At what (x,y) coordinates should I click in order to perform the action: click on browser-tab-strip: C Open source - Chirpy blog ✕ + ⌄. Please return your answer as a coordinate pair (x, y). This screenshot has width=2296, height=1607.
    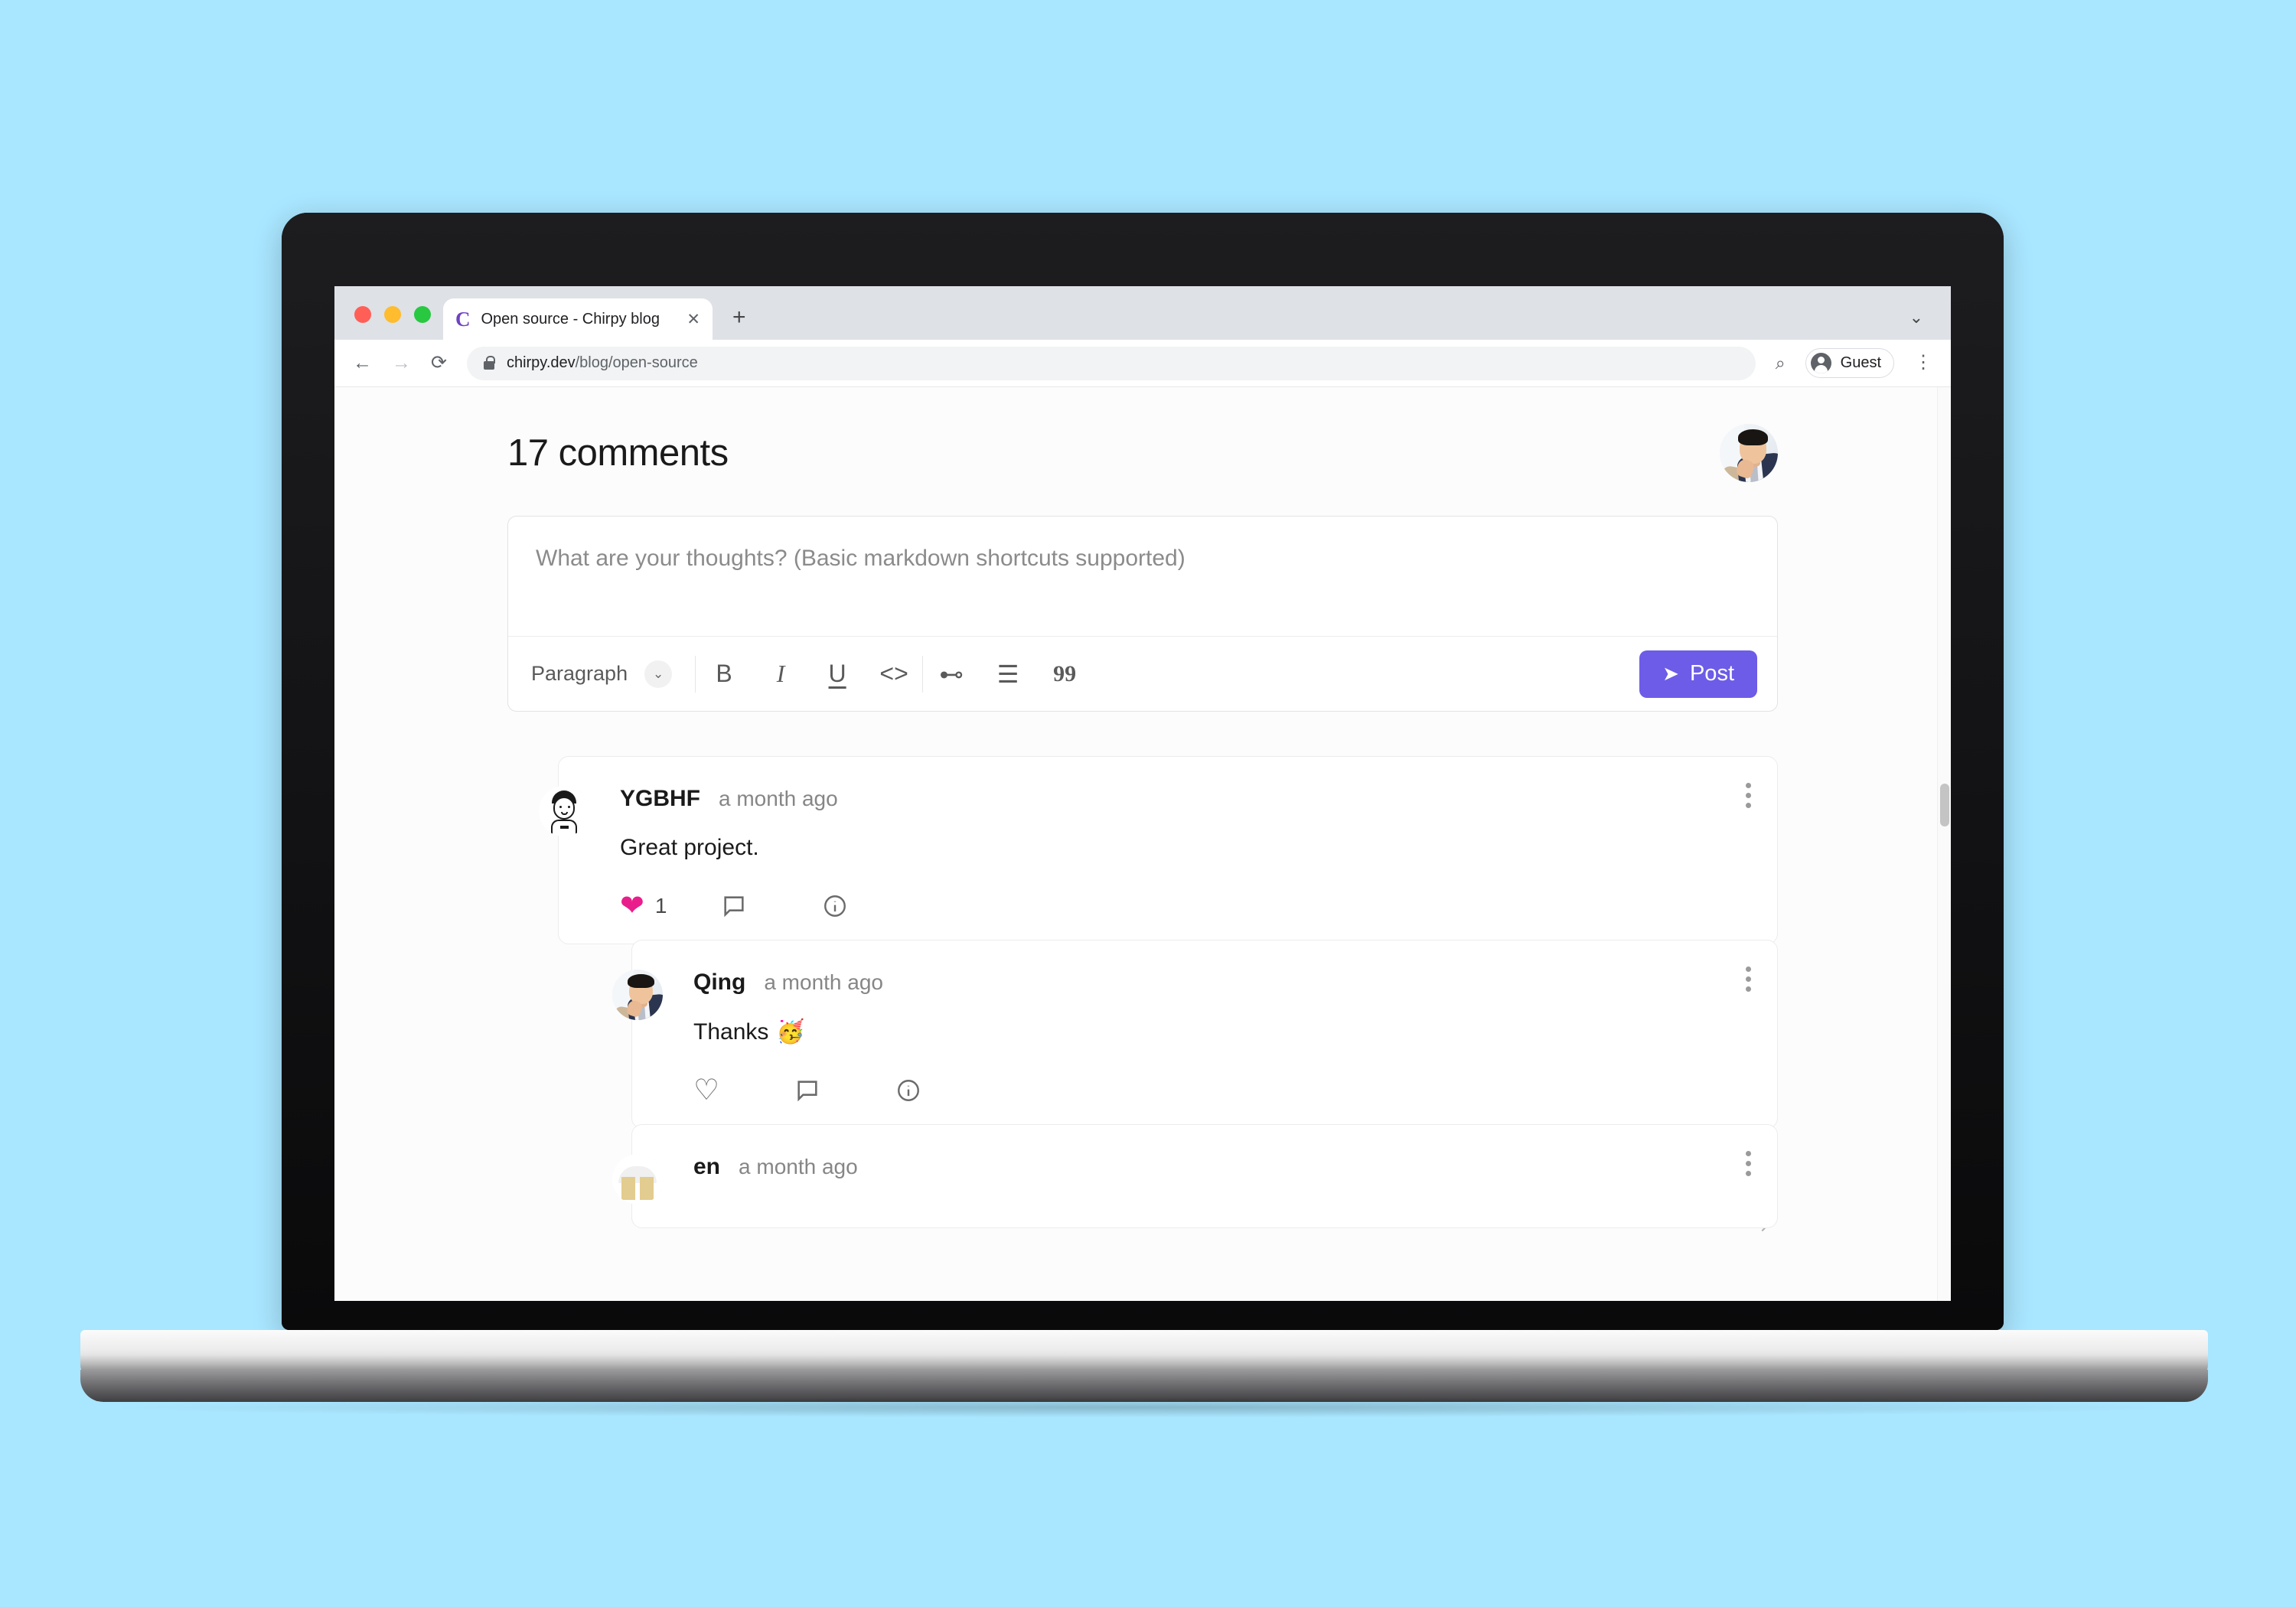
    Looking at the image, I should click on (1142, 313).